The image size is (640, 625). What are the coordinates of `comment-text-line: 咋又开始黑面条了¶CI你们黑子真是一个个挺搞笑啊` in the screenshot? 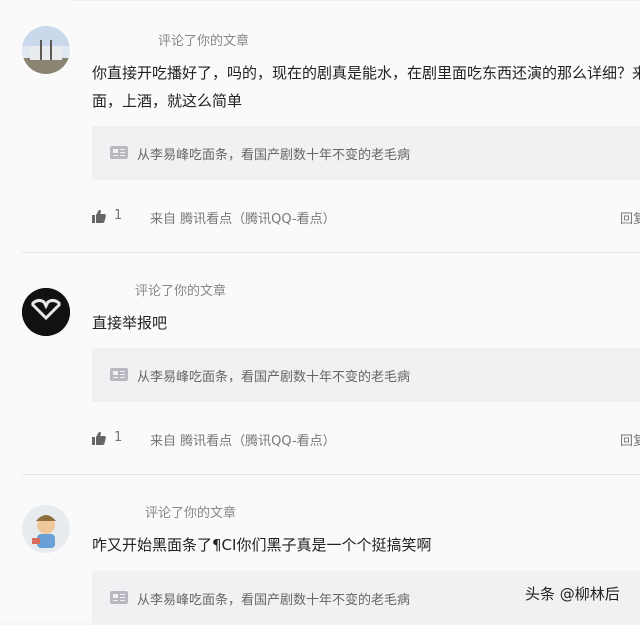 It's located at (262, 545).